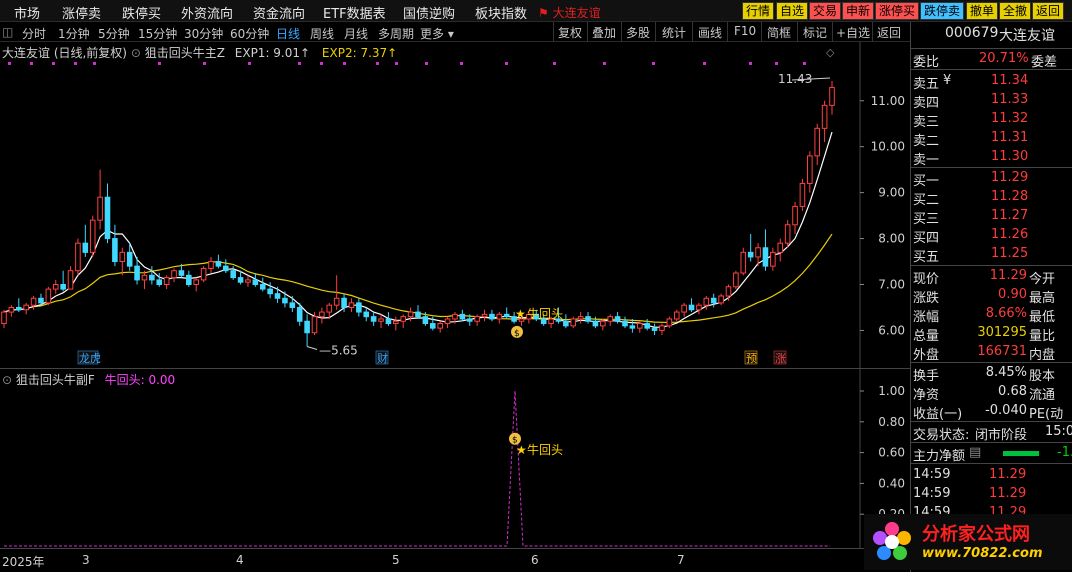 This screenshot has width=1072, height=572. I want to click on ask-row: 卖四 11.33, so click(991, 101).